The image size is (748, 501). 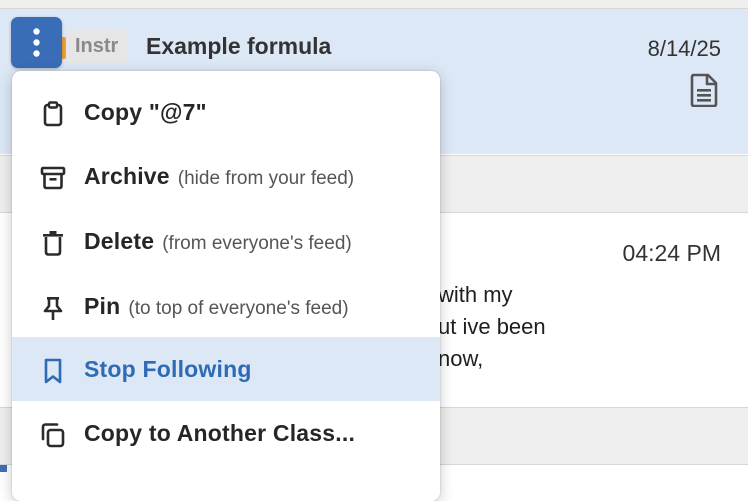 I want to click on menu-item-hint: (from everyone's feed), so click(x=257, y=243).